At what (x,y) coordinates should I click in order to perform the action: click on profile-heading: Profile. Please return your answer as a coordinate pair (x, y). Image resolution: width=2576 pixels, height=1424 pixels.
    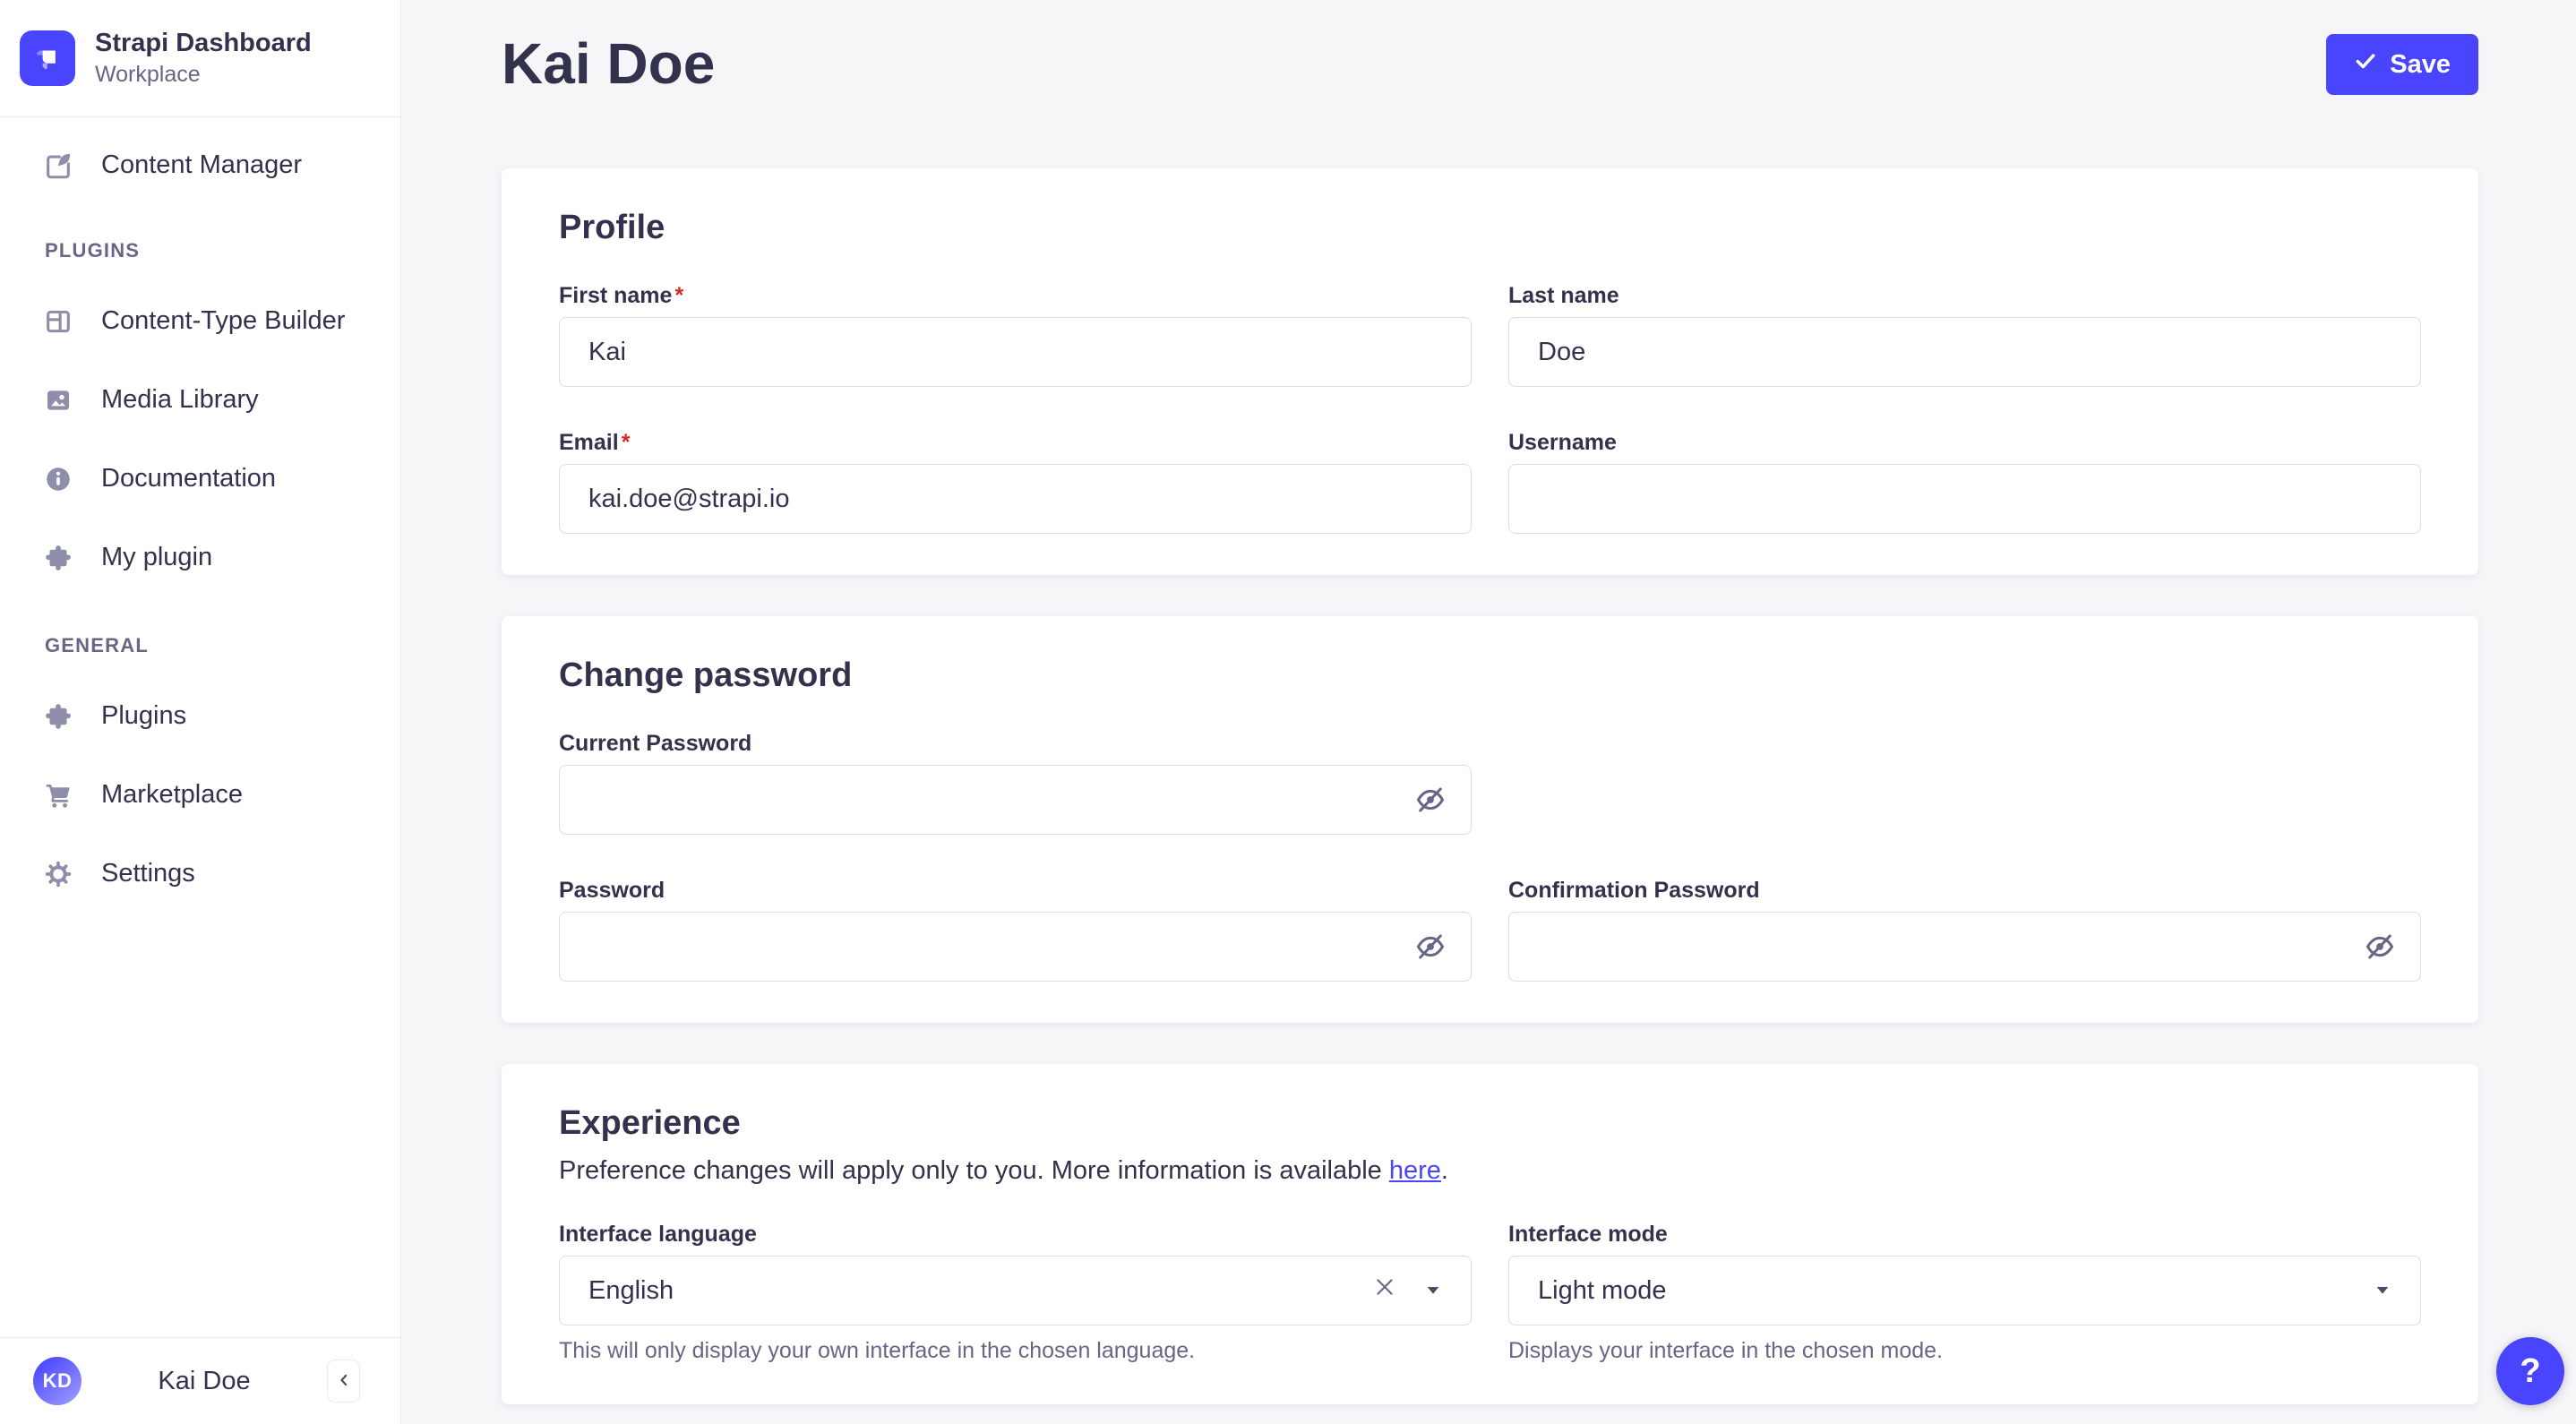
    Looking at the image, I should click on (612, 228).